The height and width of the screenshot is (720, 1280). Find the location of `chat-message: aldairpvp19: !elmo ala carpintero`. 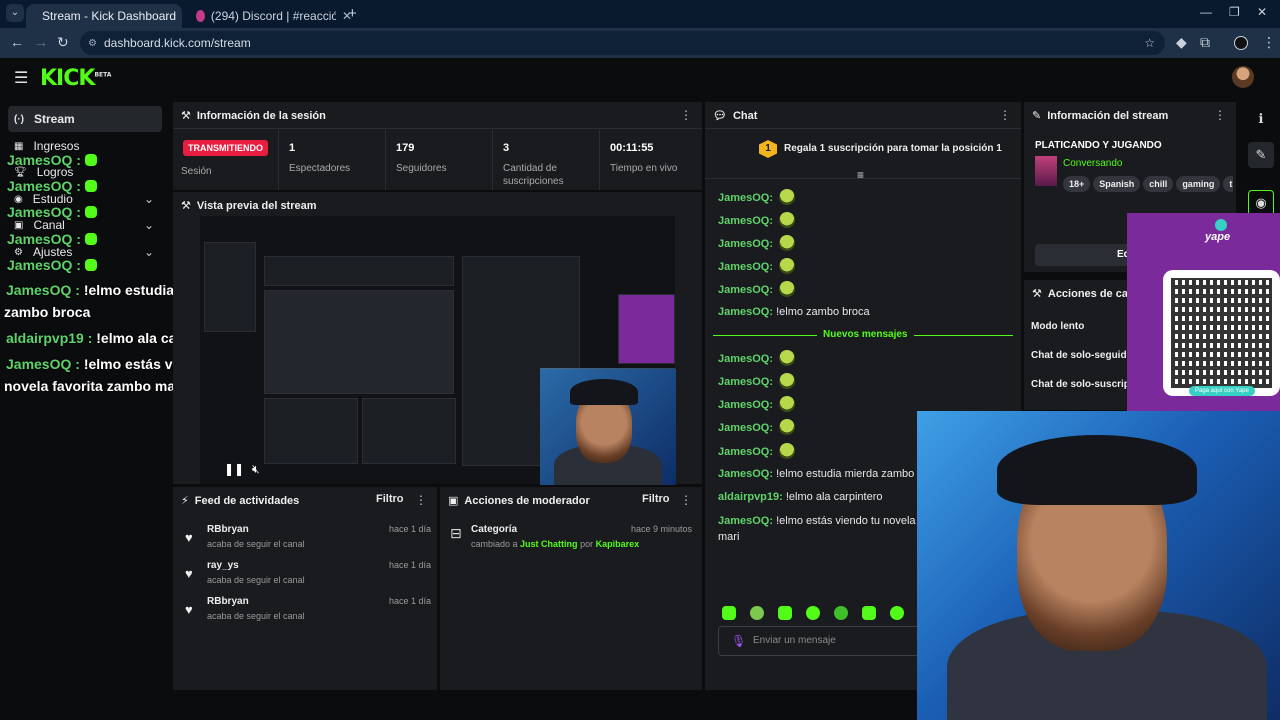

chat-message: aldairpvp19: !elmo ala carpintero is located at coordinates (800, 497).